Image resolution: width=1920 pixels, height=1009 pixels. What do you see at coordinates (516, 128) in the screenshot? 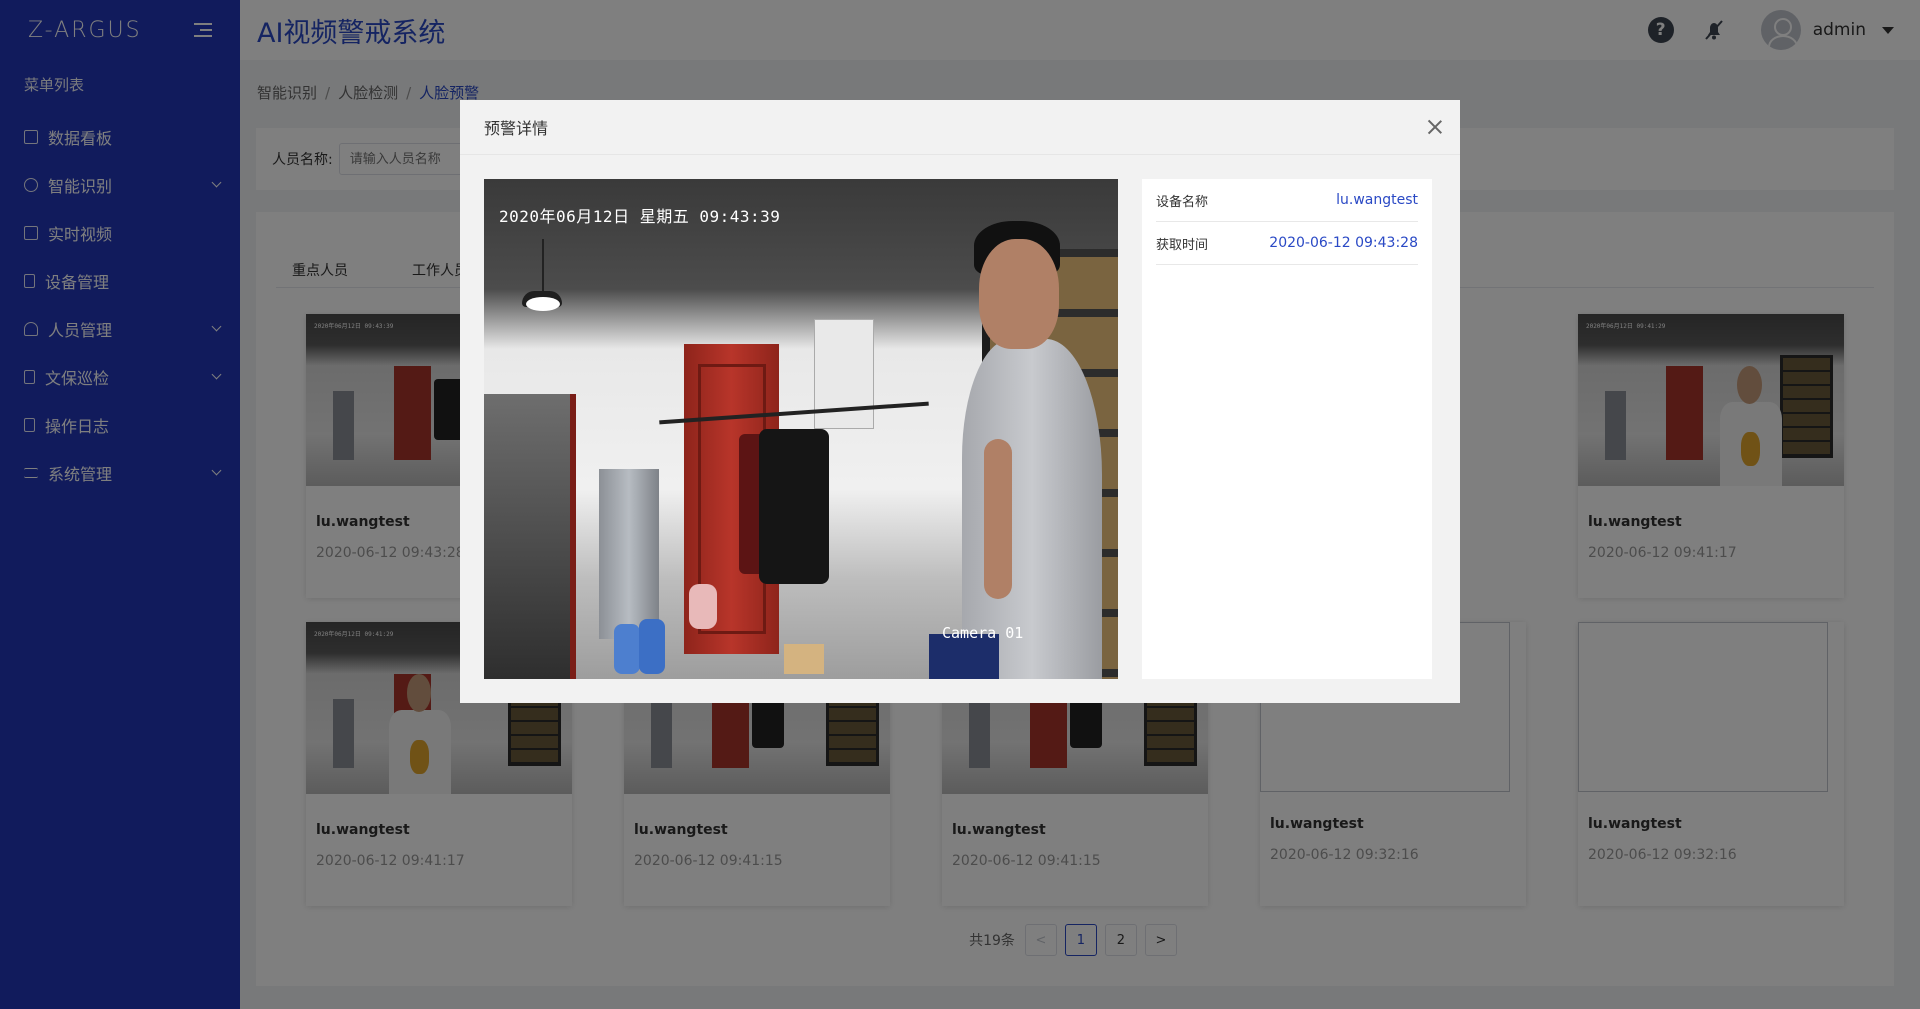
I see `dialog-title: 预警详情` at bounding box center [516, 128].